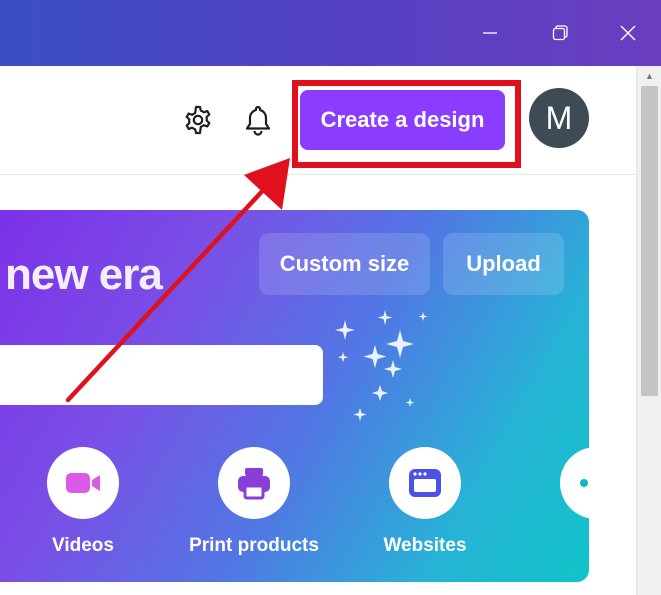 The width and height of the screenshot is (661, 595). I want to click on close-icon, so click(628, 33).